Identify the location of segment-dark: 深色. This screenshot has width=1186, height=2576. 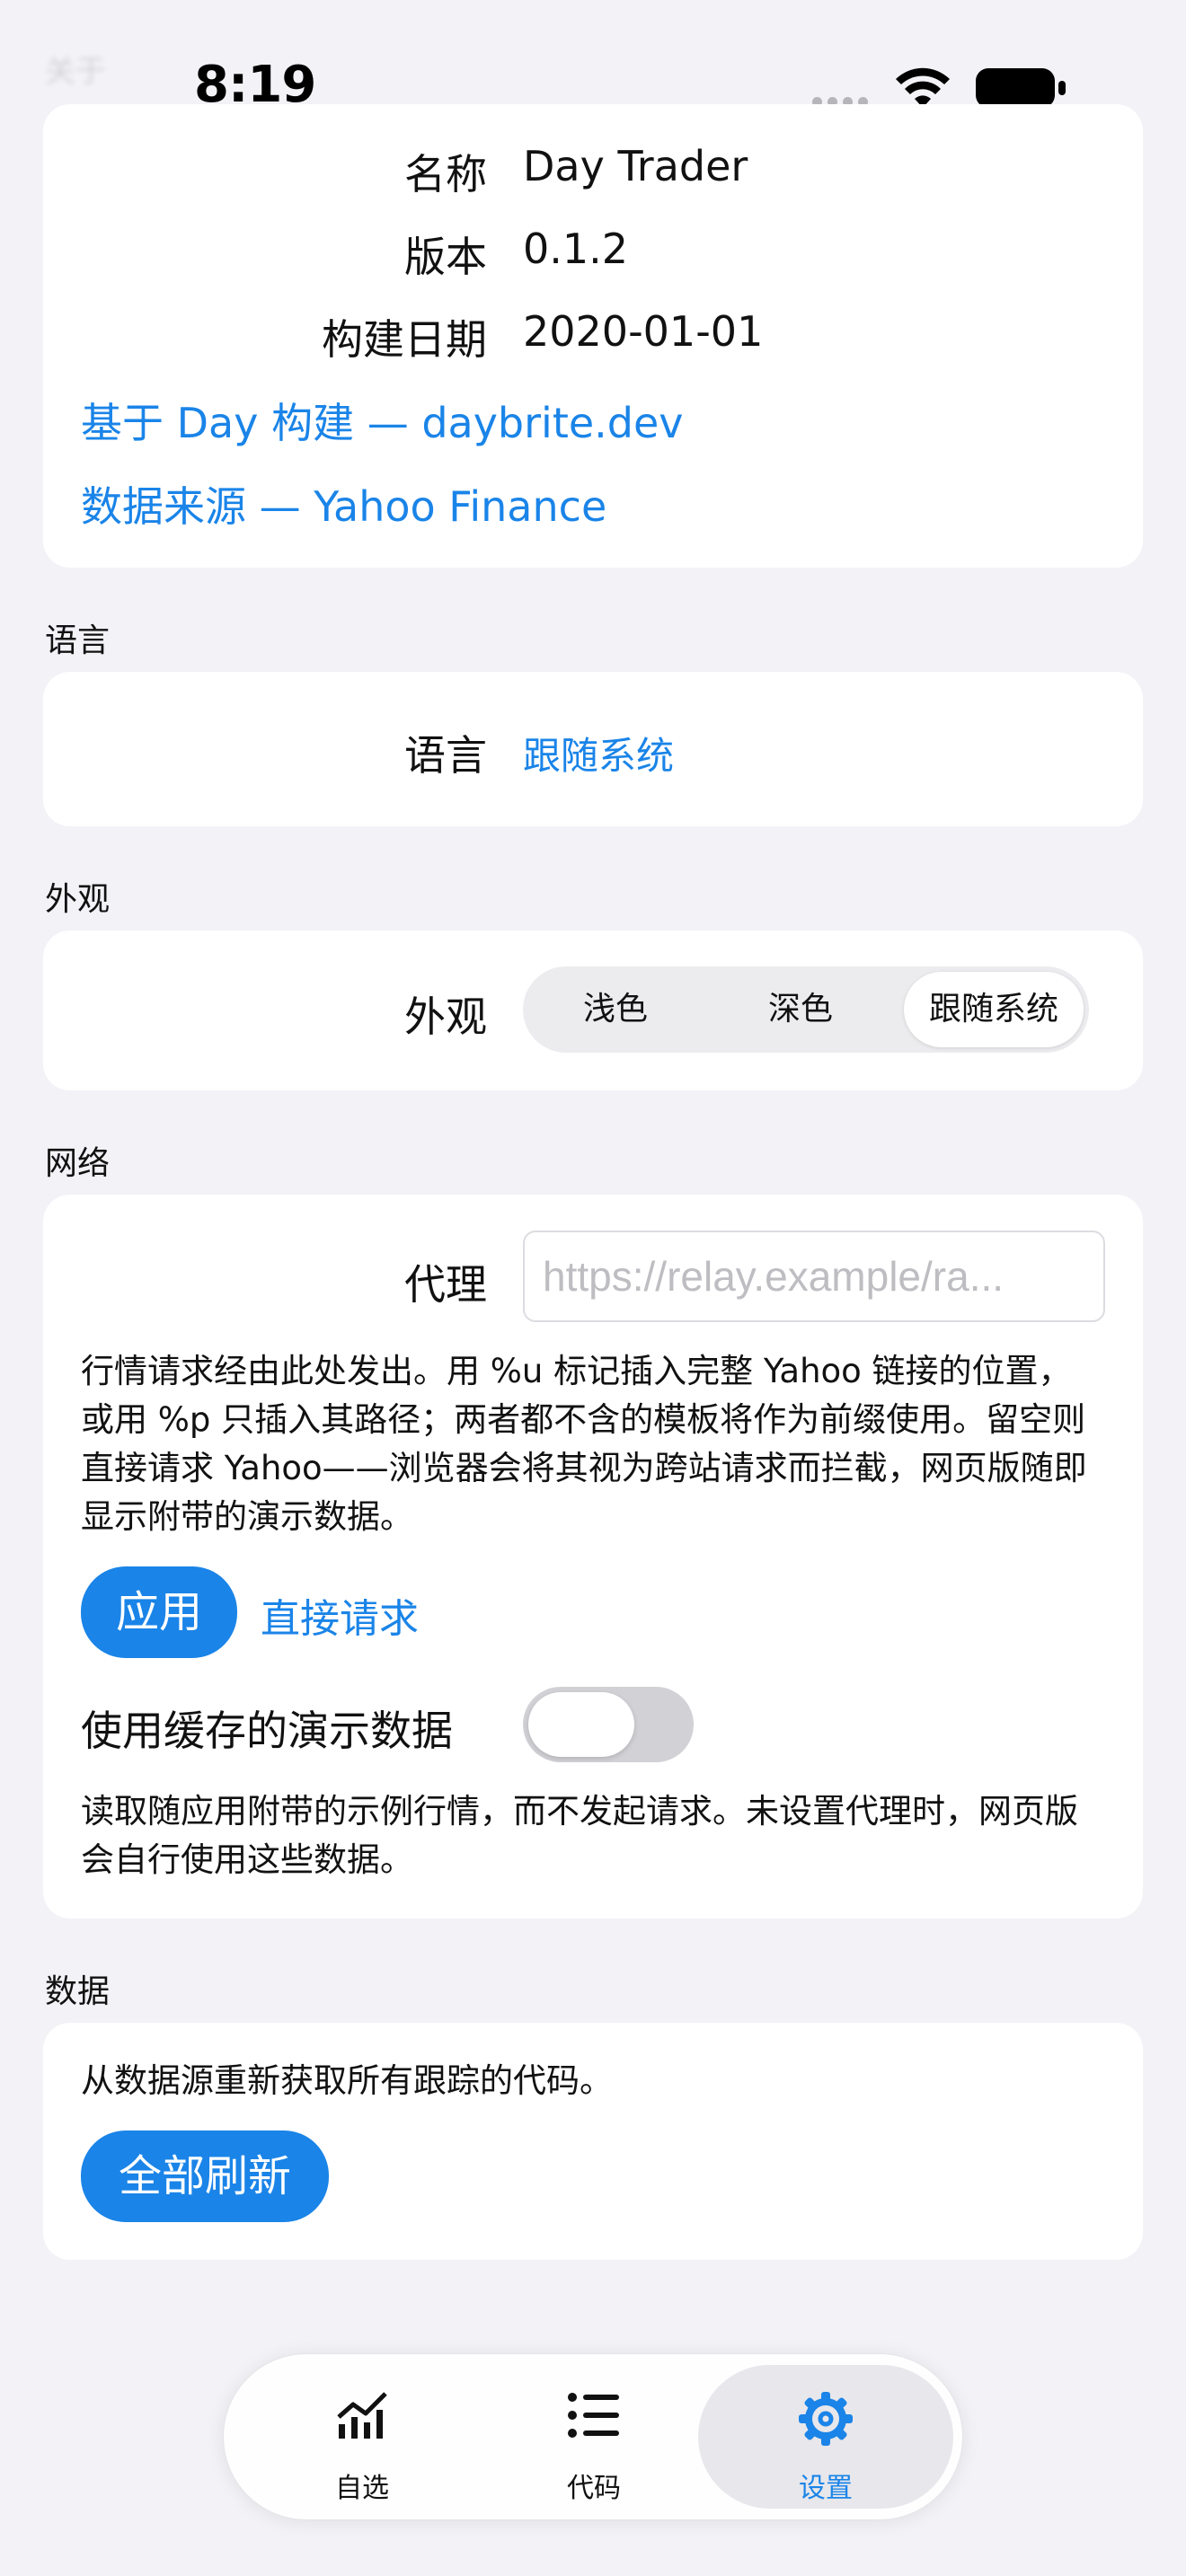
(800, 1009).